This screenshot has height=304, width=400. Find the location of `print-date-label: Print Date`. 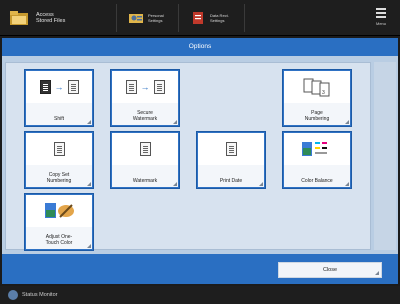

print-date-label: Print Date is located at coordinates (231, 176).